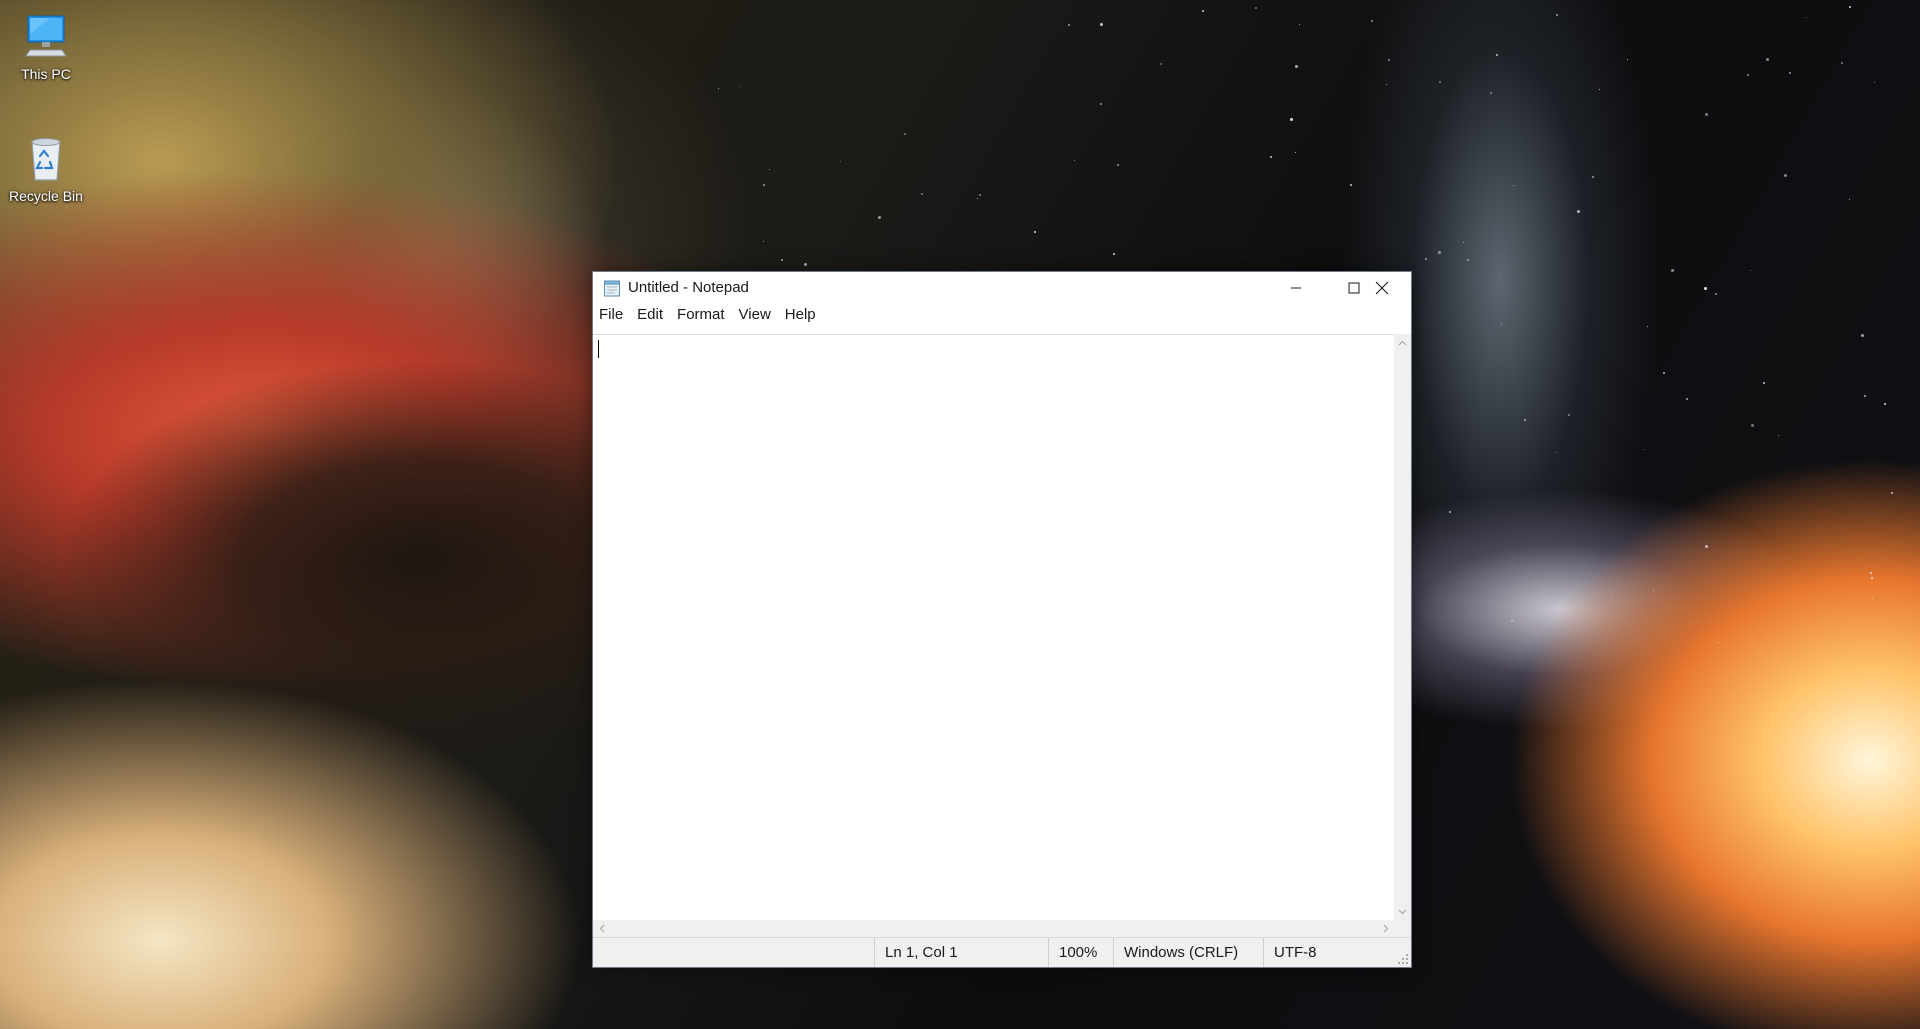  Describe the element at coordinates (688, 287) in the screenshot. I see `window-title: Untitled - Notepad` at that location.